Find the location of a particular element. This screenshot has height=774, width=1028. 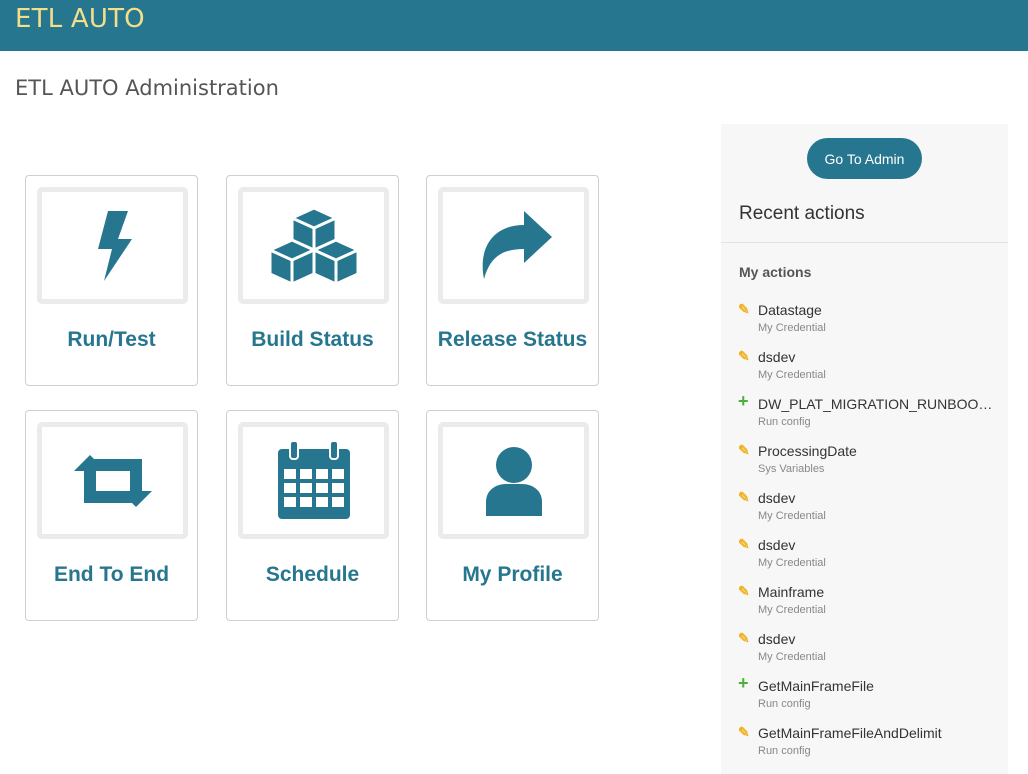

user-icon is located at coordinates (513, 481).